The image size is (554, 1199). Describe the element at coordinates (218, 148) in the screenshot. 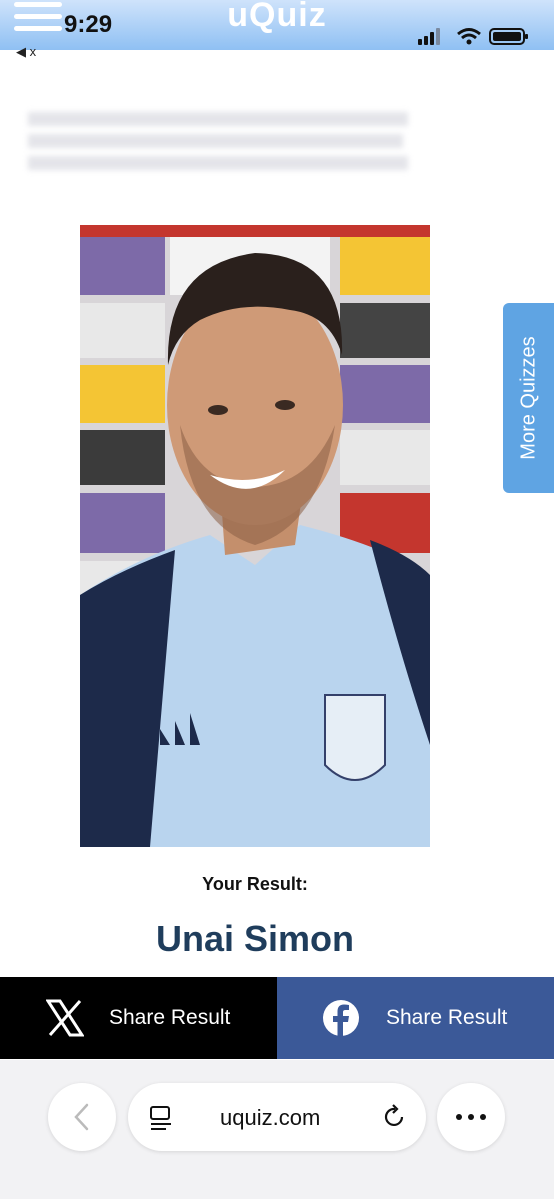

I see `blurred-quiz-text` at that location.